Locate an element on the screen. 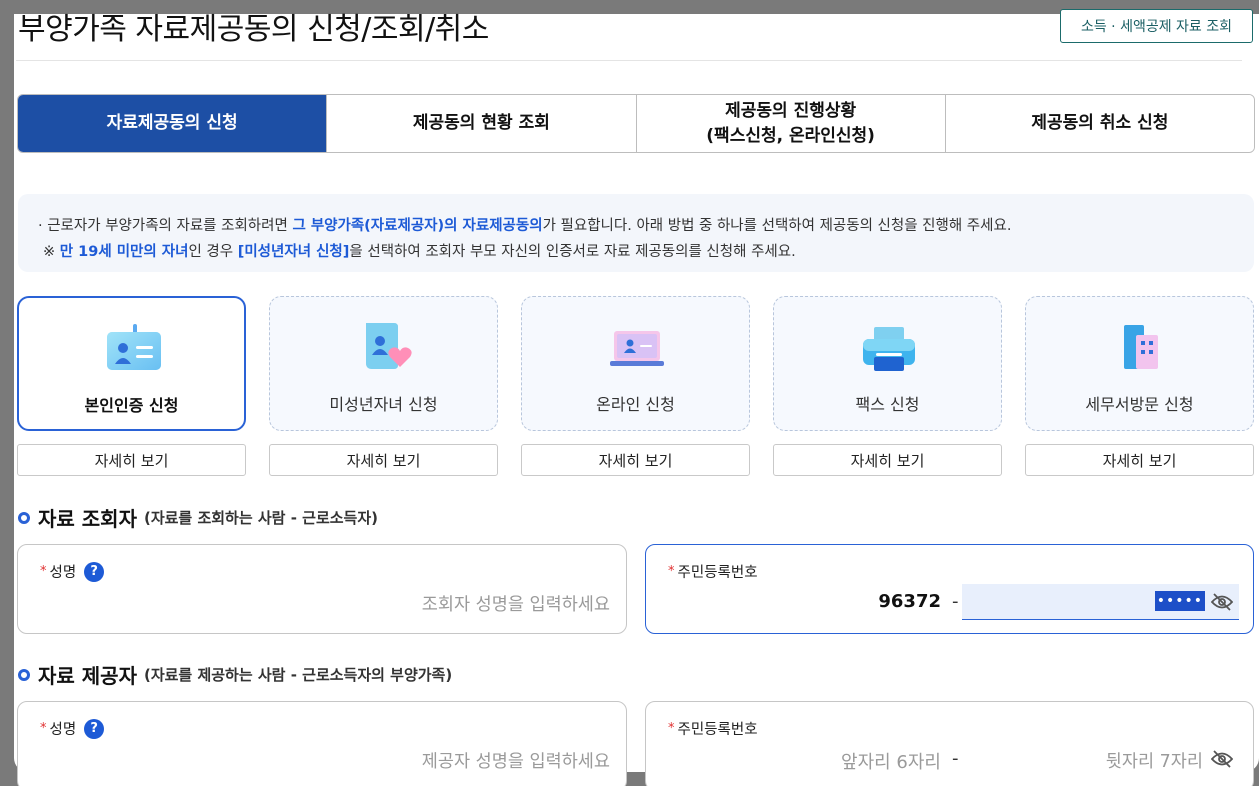  notice-highlight: 그 부양가족(자료제공자)의 자료제공동의 is located at coordinates (417, 226).